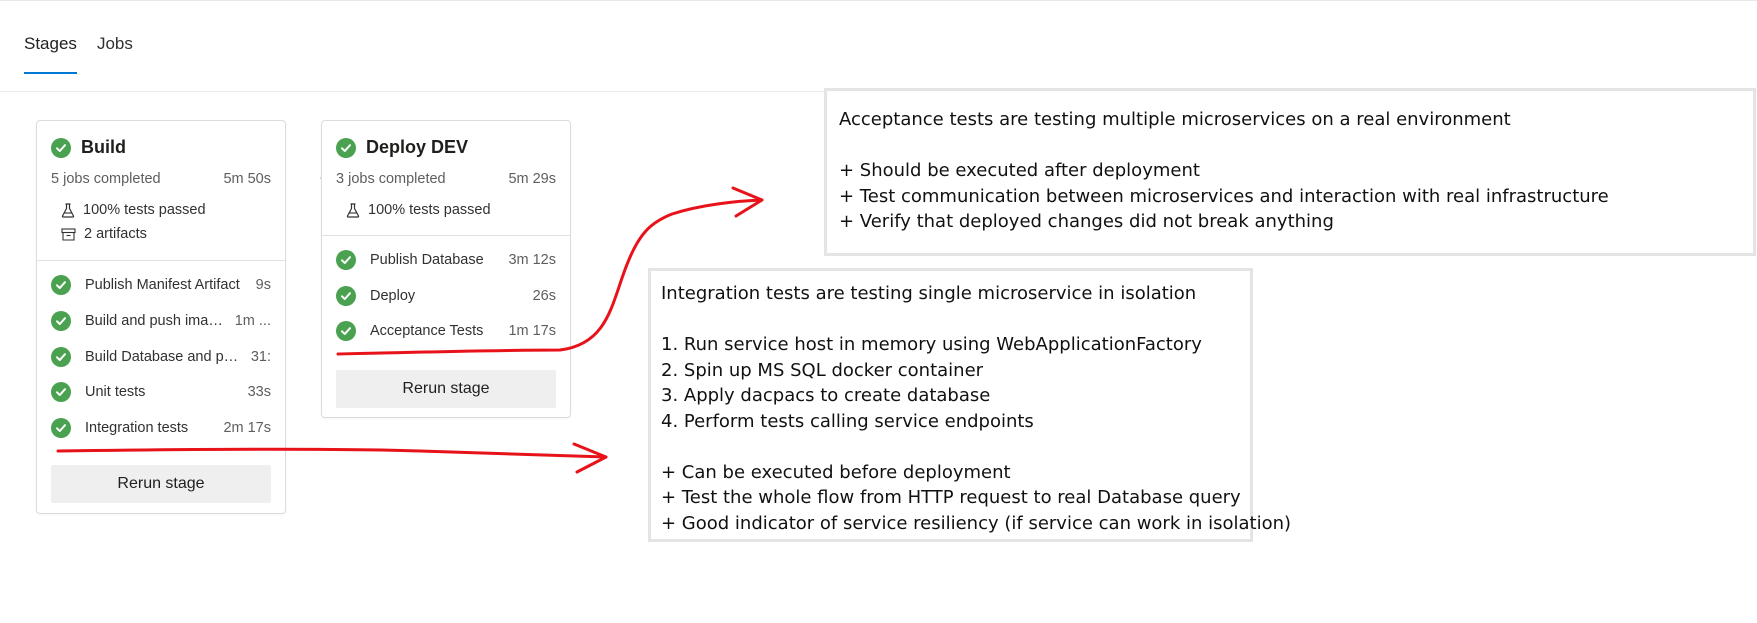 Image resolution: width=1757 pixels, height=623 pixels. What do you see at coordinates (427, 260) in the screenshot?
I see `job-name: Publish Database` at bounding box center [427, 260].